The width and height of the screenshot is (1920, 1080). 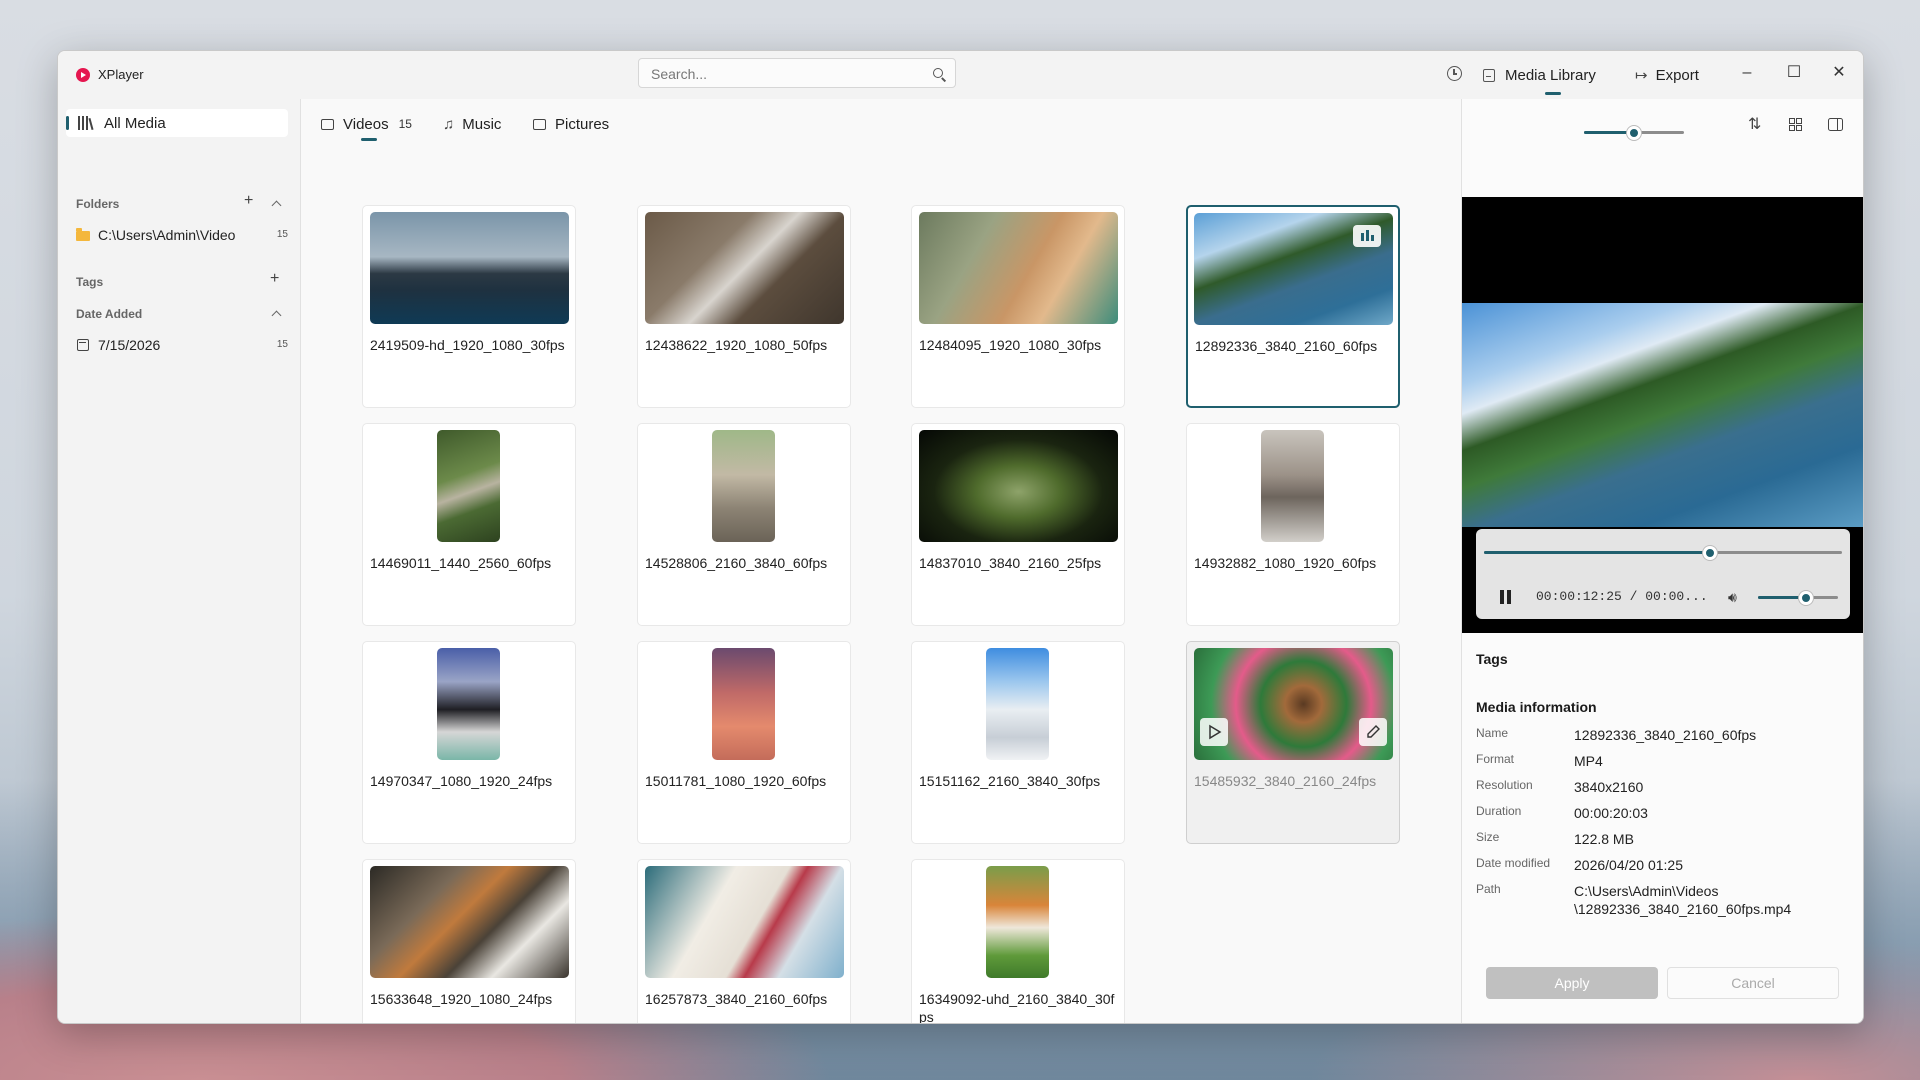 What do you see at coordinates (744, 941) in the screenshot?
I see `media-card: 16257873_3840_2160_60fps` at bounding box center [744, 941].